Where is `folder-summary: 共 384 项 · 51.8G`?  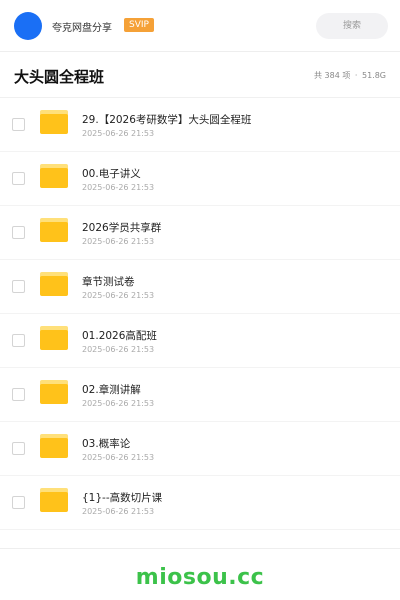 folder-summary: 共 384 项 · 51.8G is located at coordinates (350, 75).